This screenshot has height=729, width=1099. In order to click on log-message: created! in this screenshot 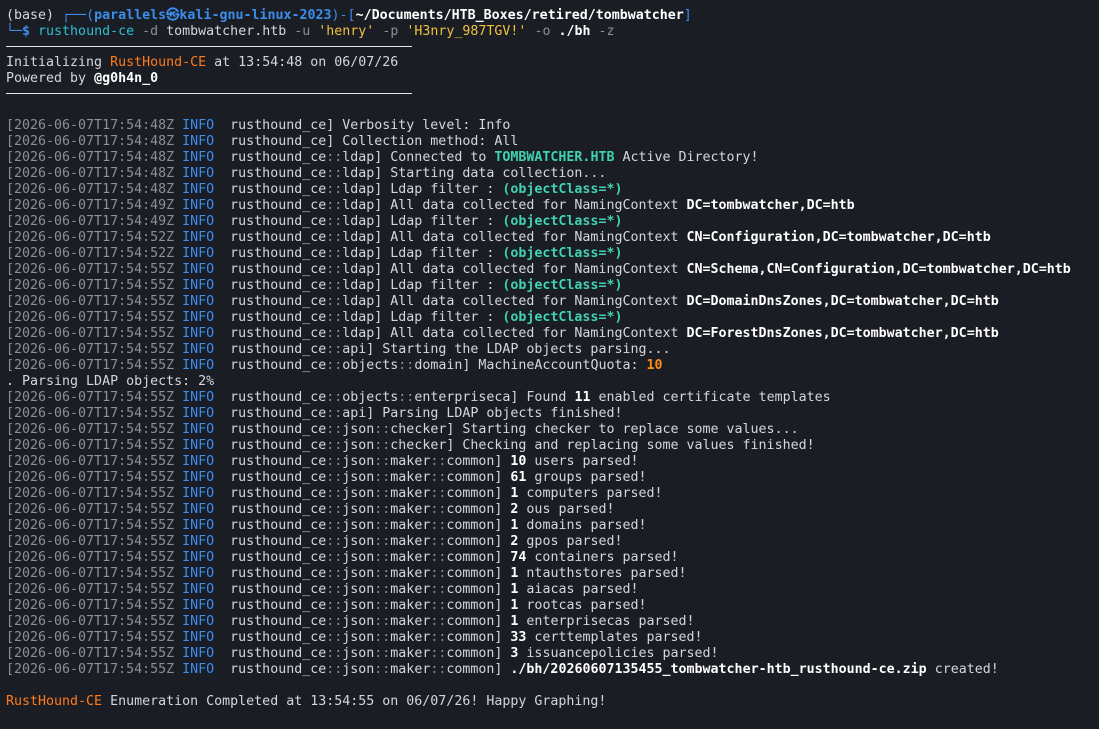, I will do `click(962, 669)`.